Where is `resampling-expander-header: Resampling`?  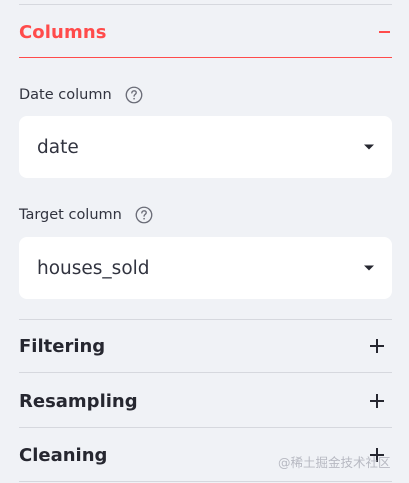
resampling-expander-header: Resampling is located at coordinates (205, 401).